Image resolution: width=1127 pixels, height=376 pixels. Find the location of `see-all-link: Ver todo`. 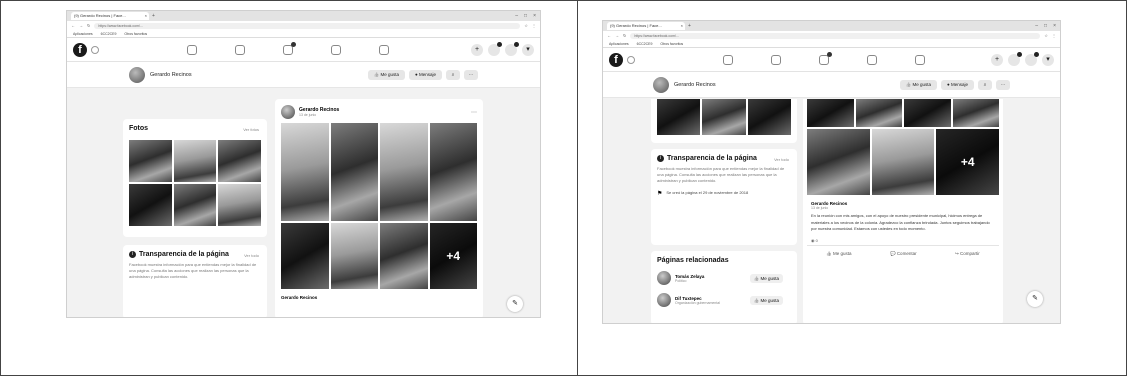

see-all-link: Ver todo is located at coordinates (251, 255).